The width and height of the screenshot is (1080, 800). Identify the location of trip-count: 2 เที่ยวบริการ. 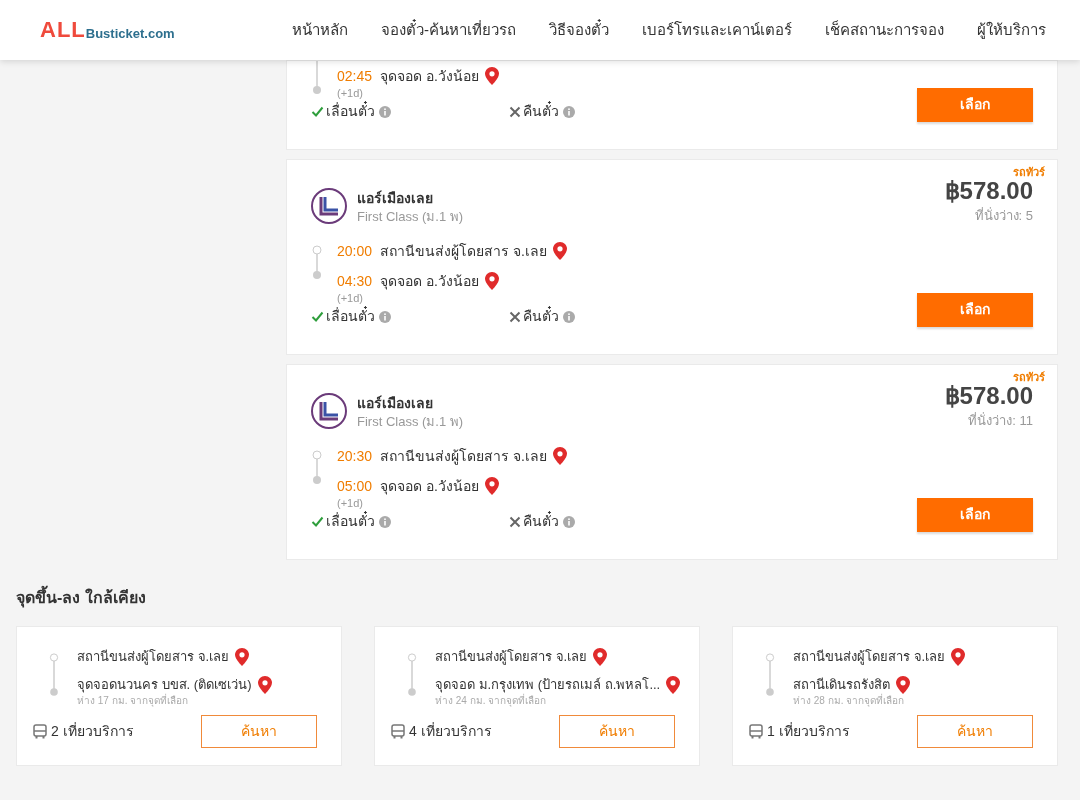
(92, 731).